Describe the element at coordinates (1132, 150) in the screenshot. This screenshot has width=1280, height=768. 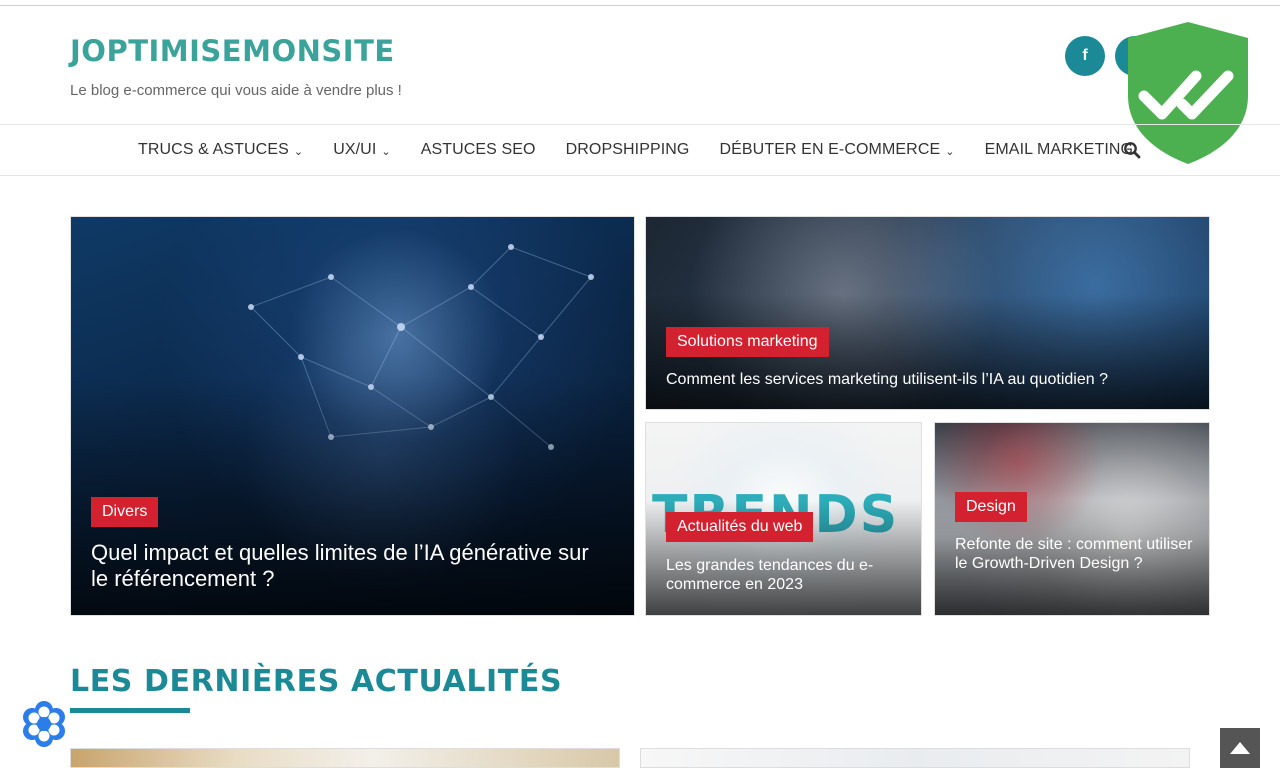
I see `search-icon` at that location.